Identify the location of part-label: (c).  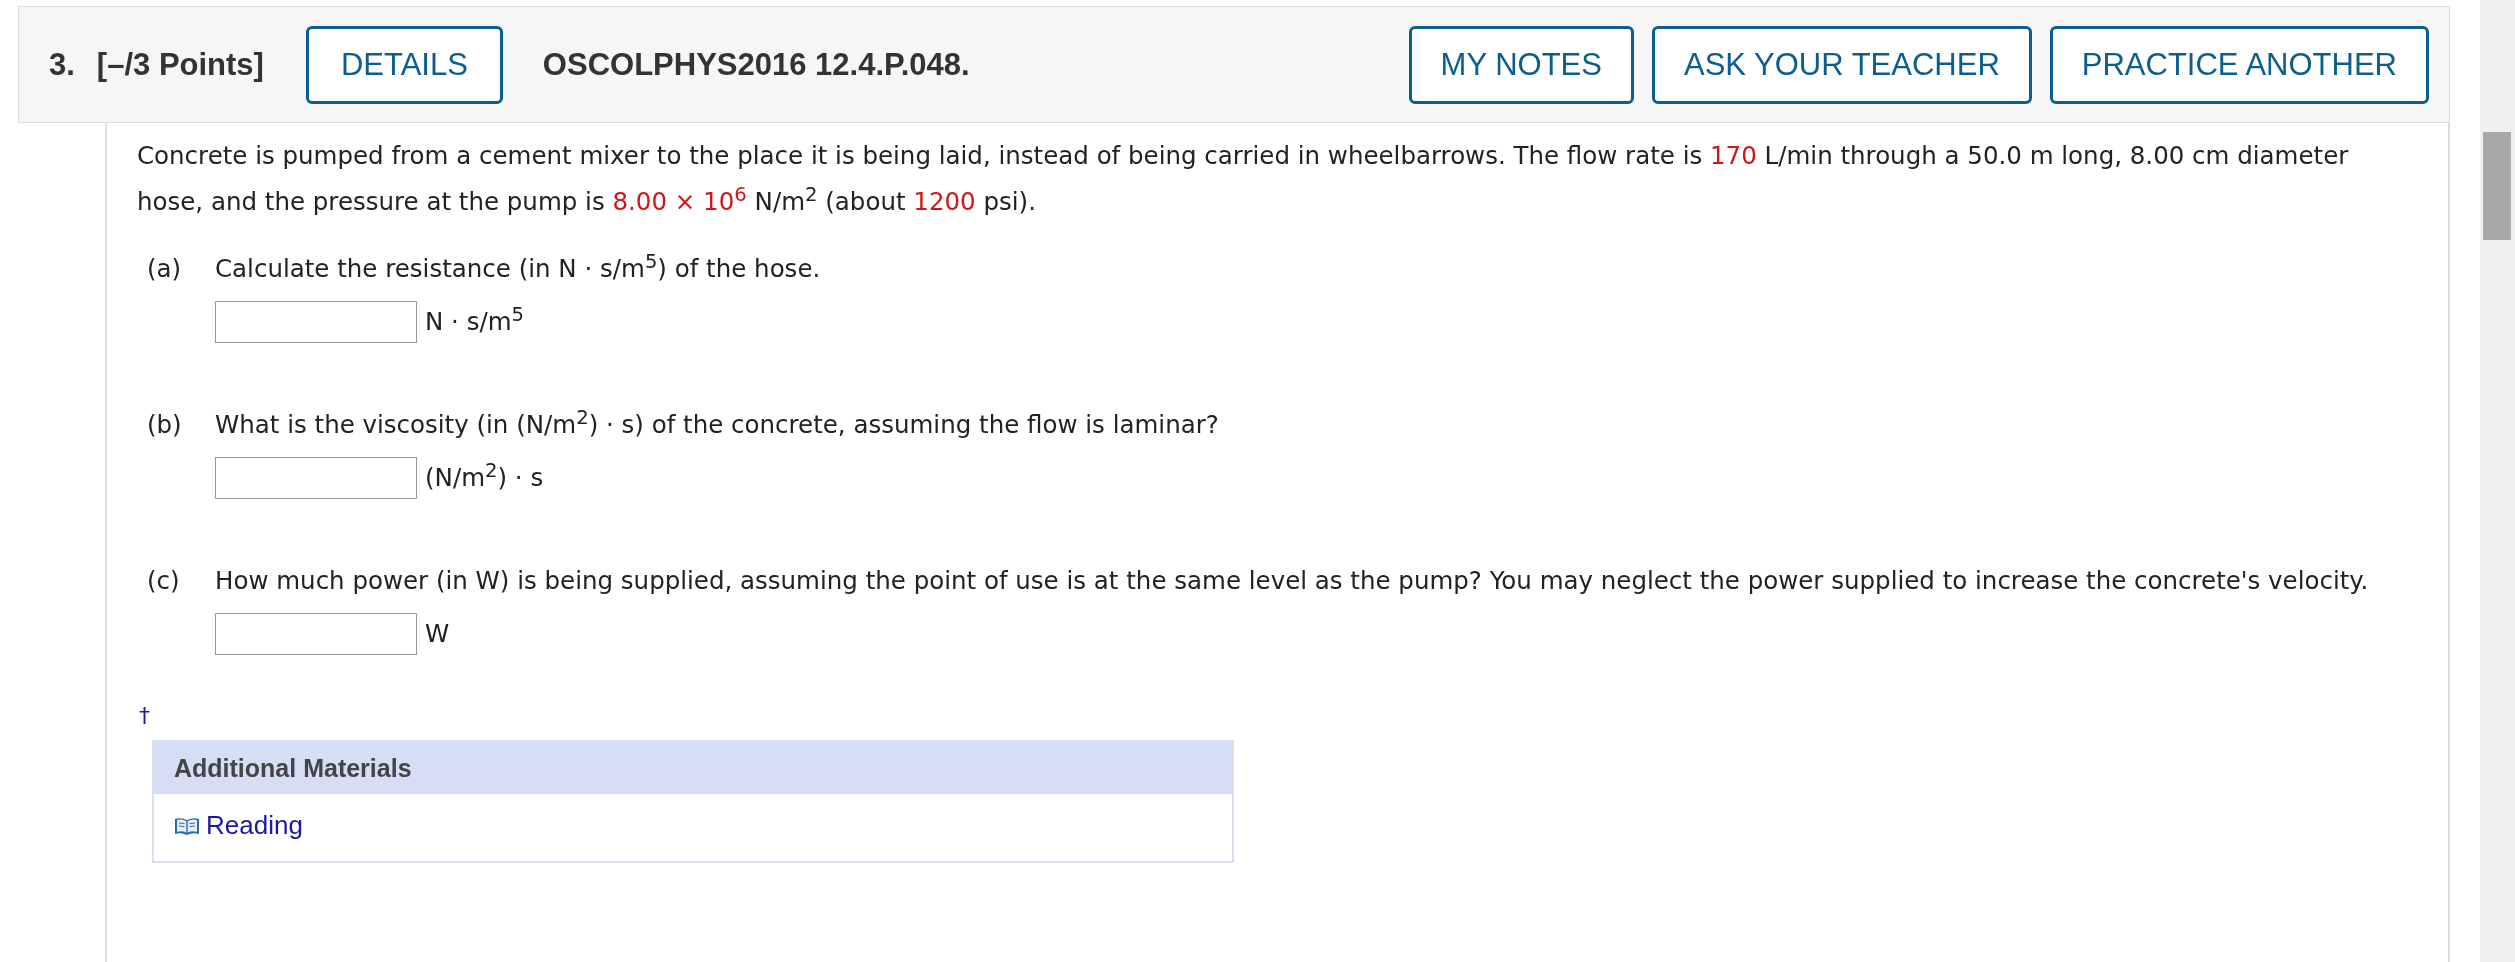
(164, 581).